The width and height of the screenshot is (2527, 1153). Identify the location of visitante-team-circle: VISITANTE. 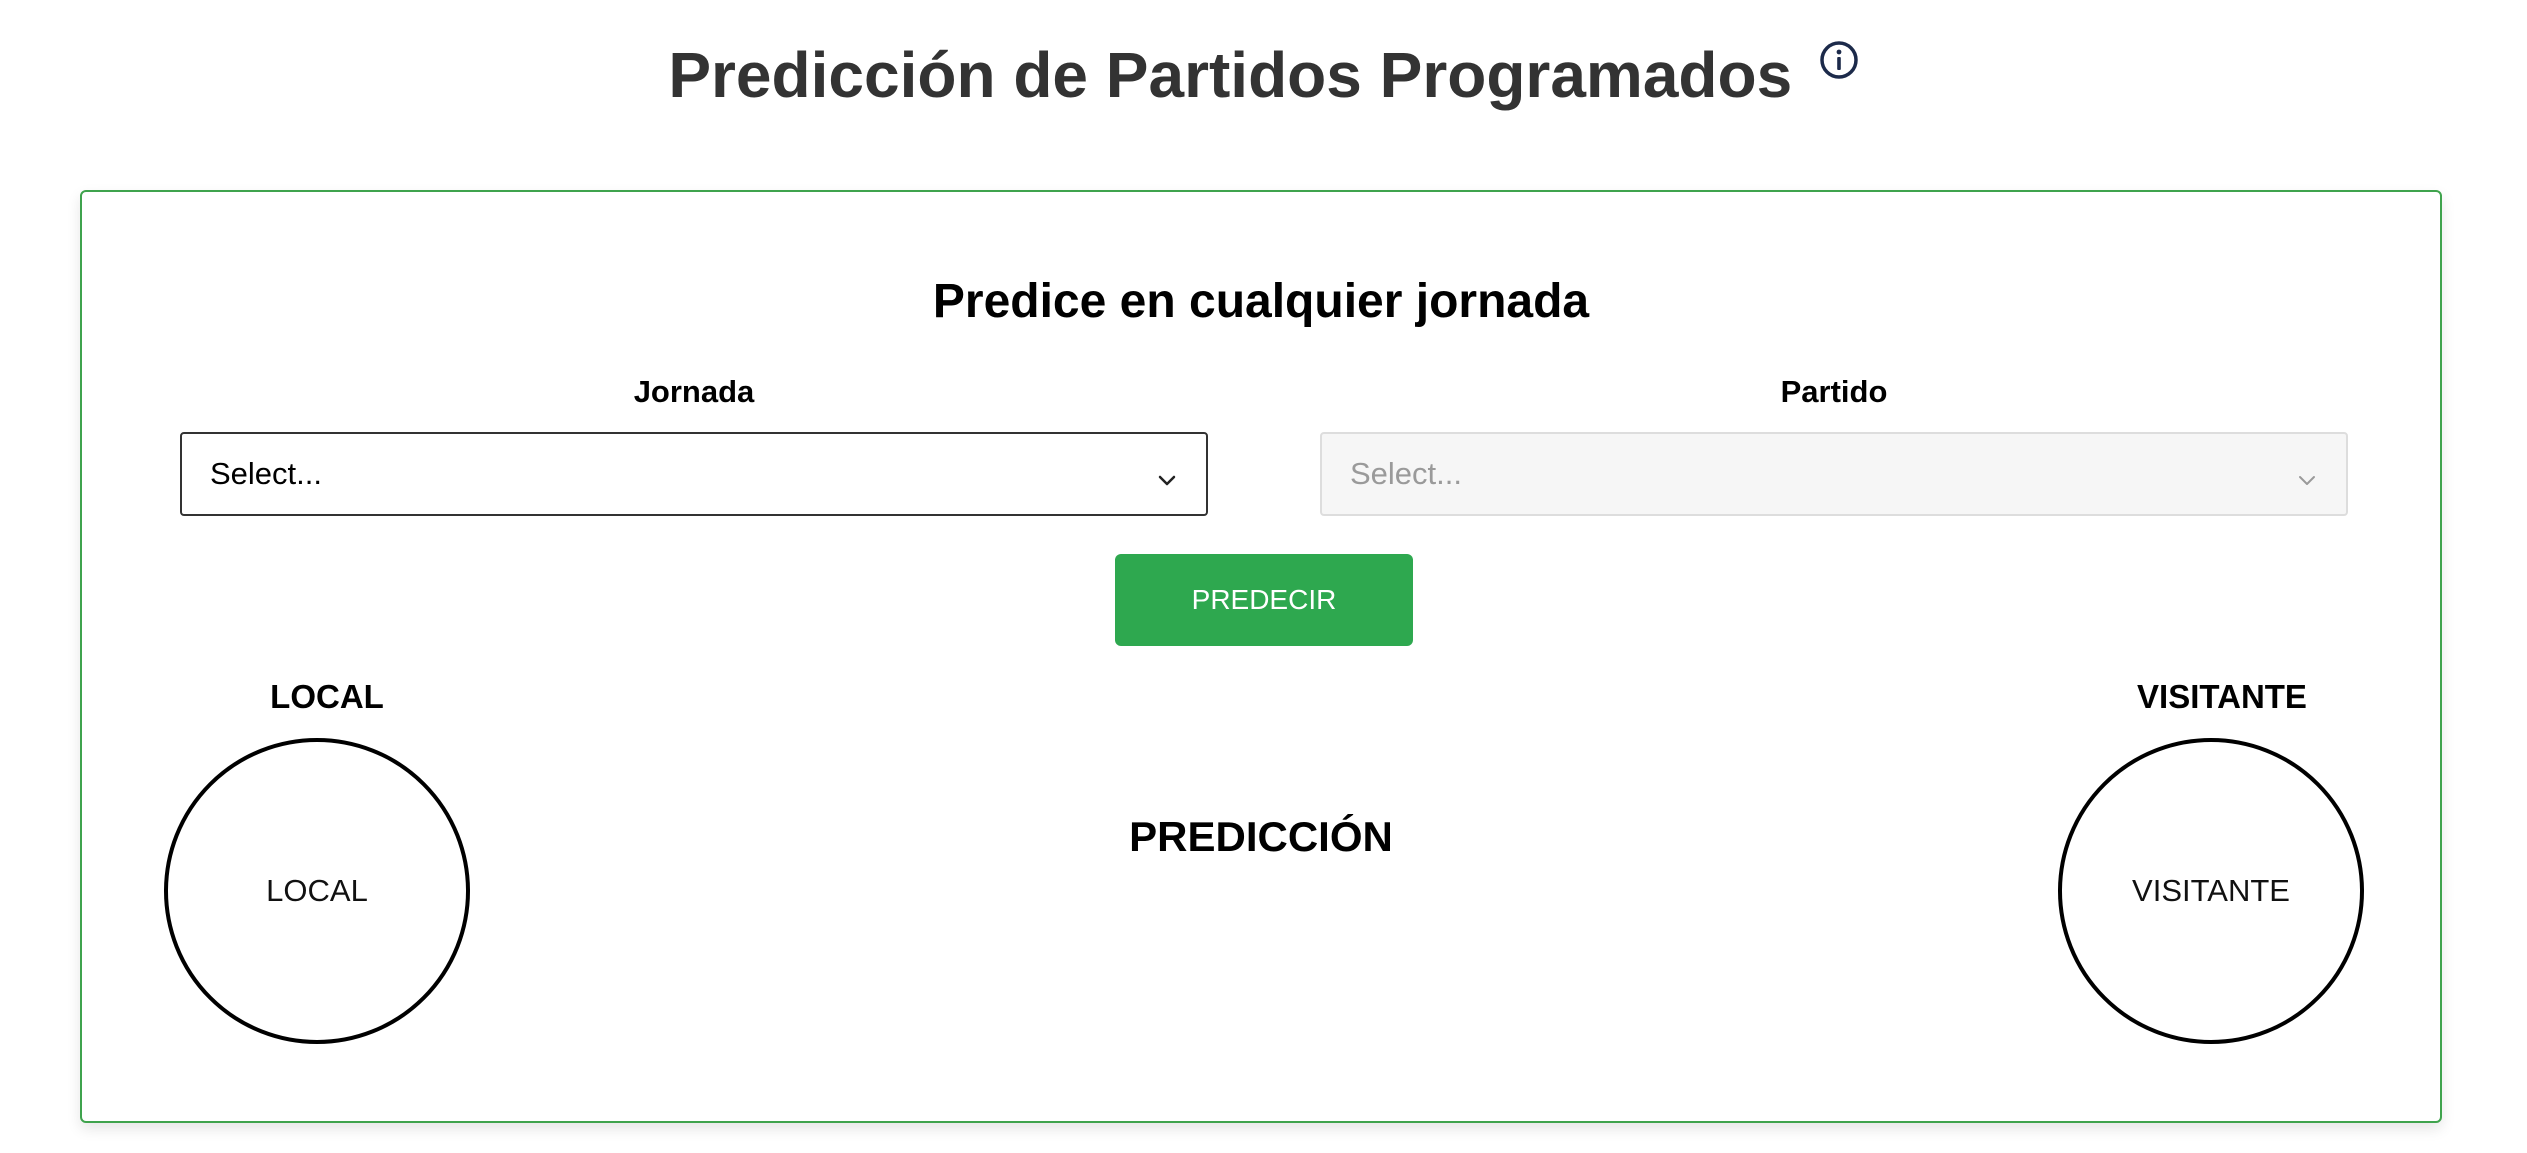
(2211, 891).